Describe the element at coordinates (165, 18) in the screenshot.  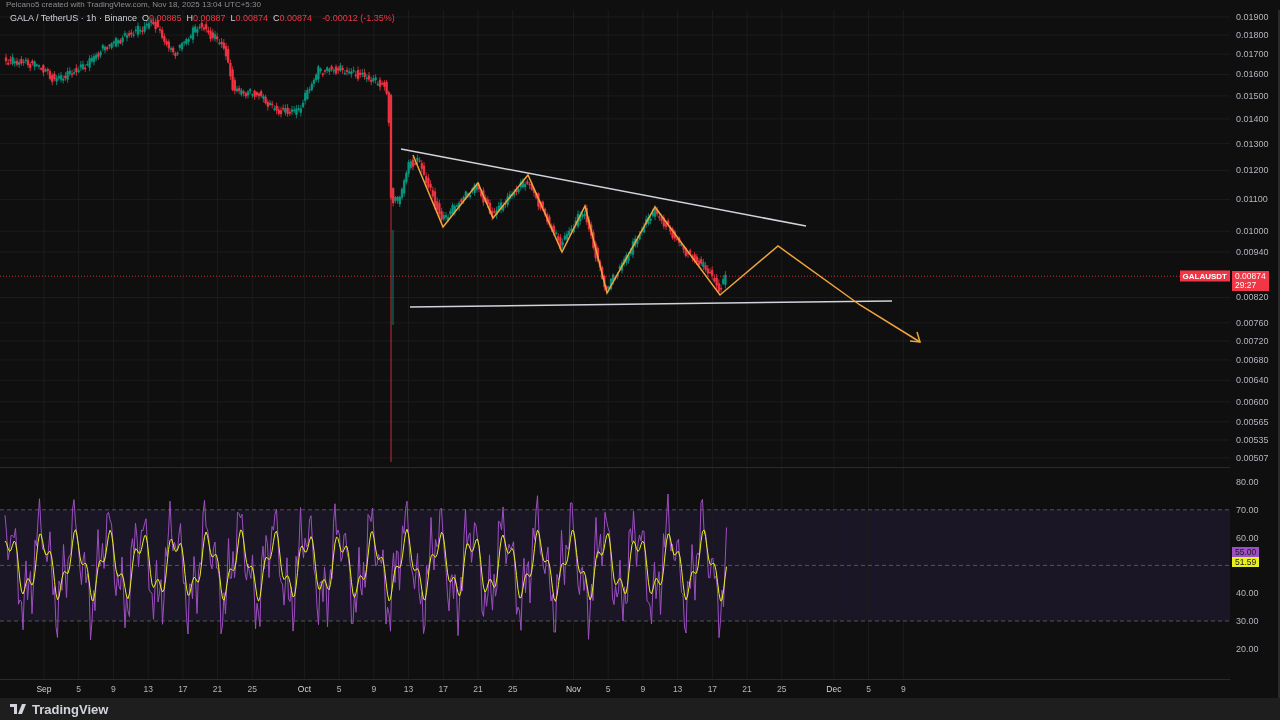
I see `ohlc-value: 0.00885` at that location.